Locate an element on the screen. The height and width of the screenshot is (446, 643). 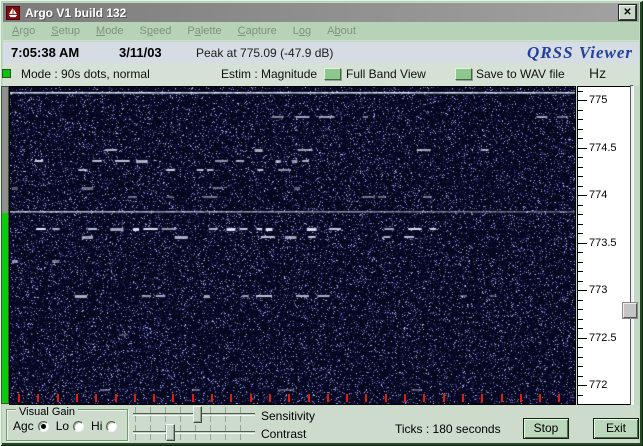
menu-item-mode: Mode is located at coordinates (110, 31).